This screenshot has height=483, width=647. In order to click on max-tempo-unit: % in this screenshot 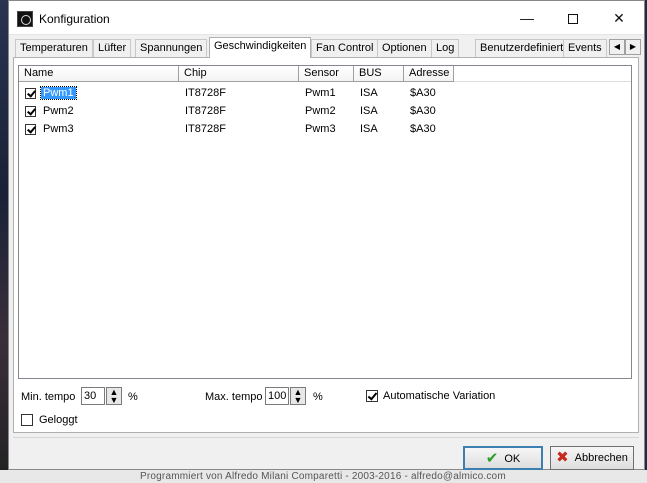, I will do `click(318, 397)`.